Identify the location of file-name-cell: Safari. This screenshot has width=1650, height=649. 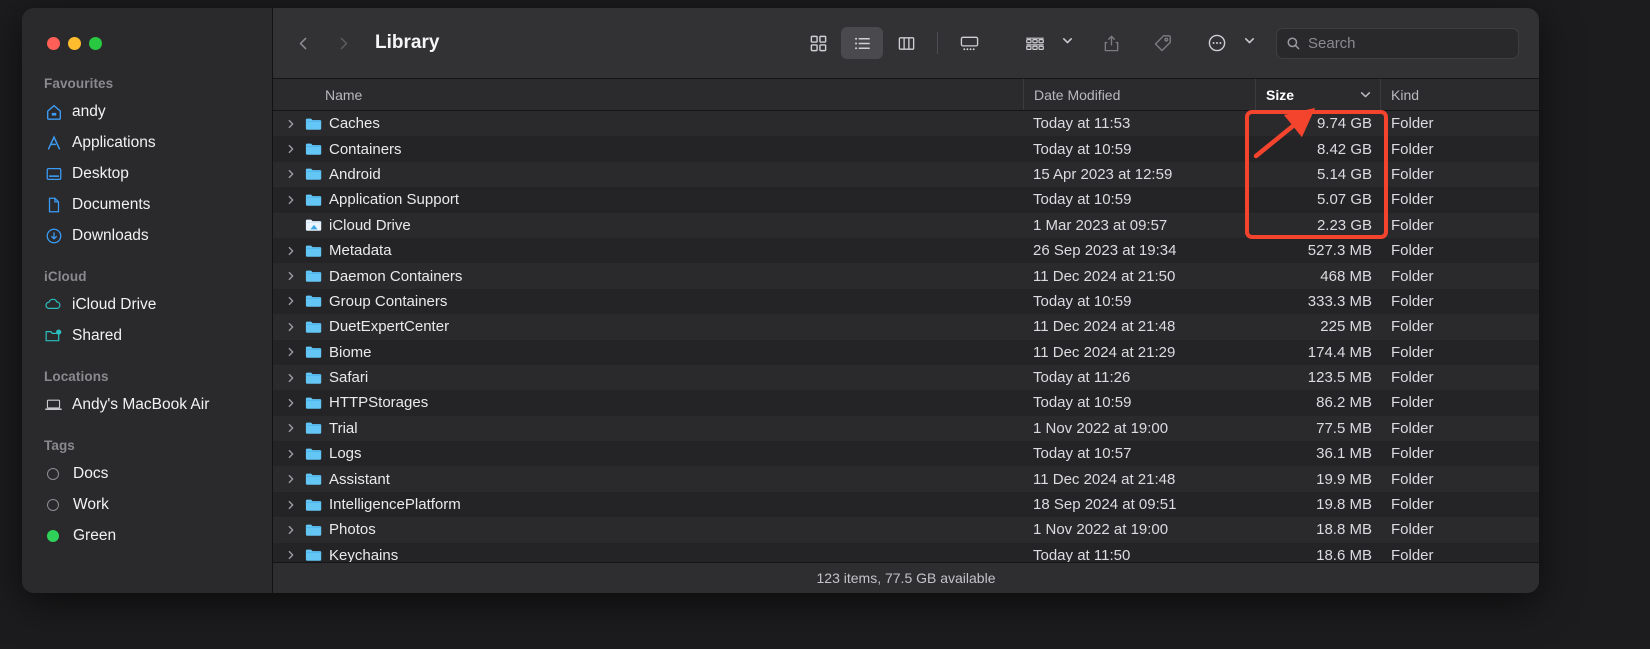
(648, 378).